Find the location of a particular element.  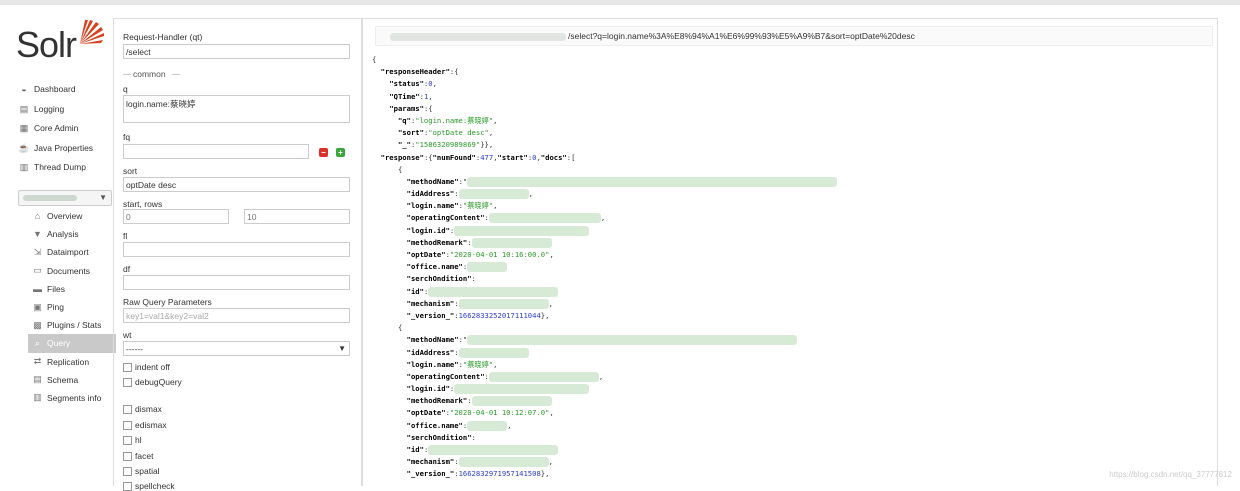

df-label: df is located at coordinates (127, 269).